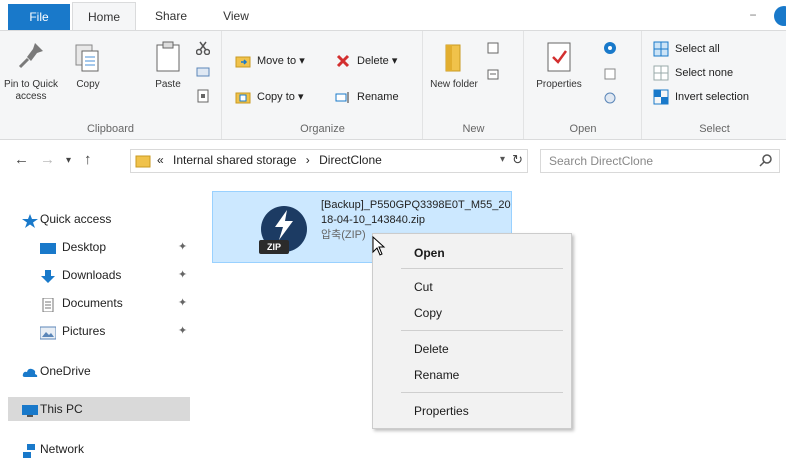  Describe the element at coordinates (47, 159) in the screenshot. I see `forward-icon: →` at that location.